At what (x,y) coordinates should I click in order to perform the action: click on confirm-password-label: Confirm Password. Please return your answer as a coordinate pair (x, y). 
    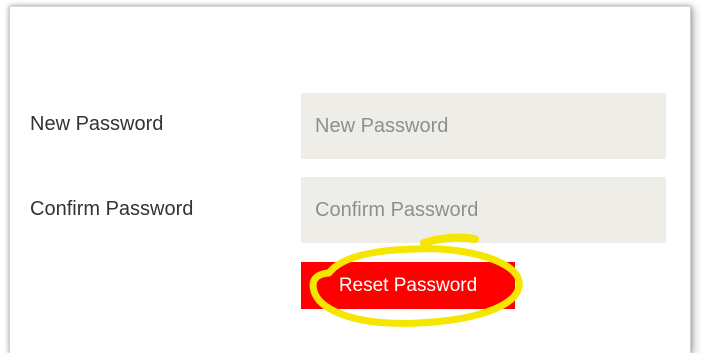
    Looking at the image, I should click on (112, 209).